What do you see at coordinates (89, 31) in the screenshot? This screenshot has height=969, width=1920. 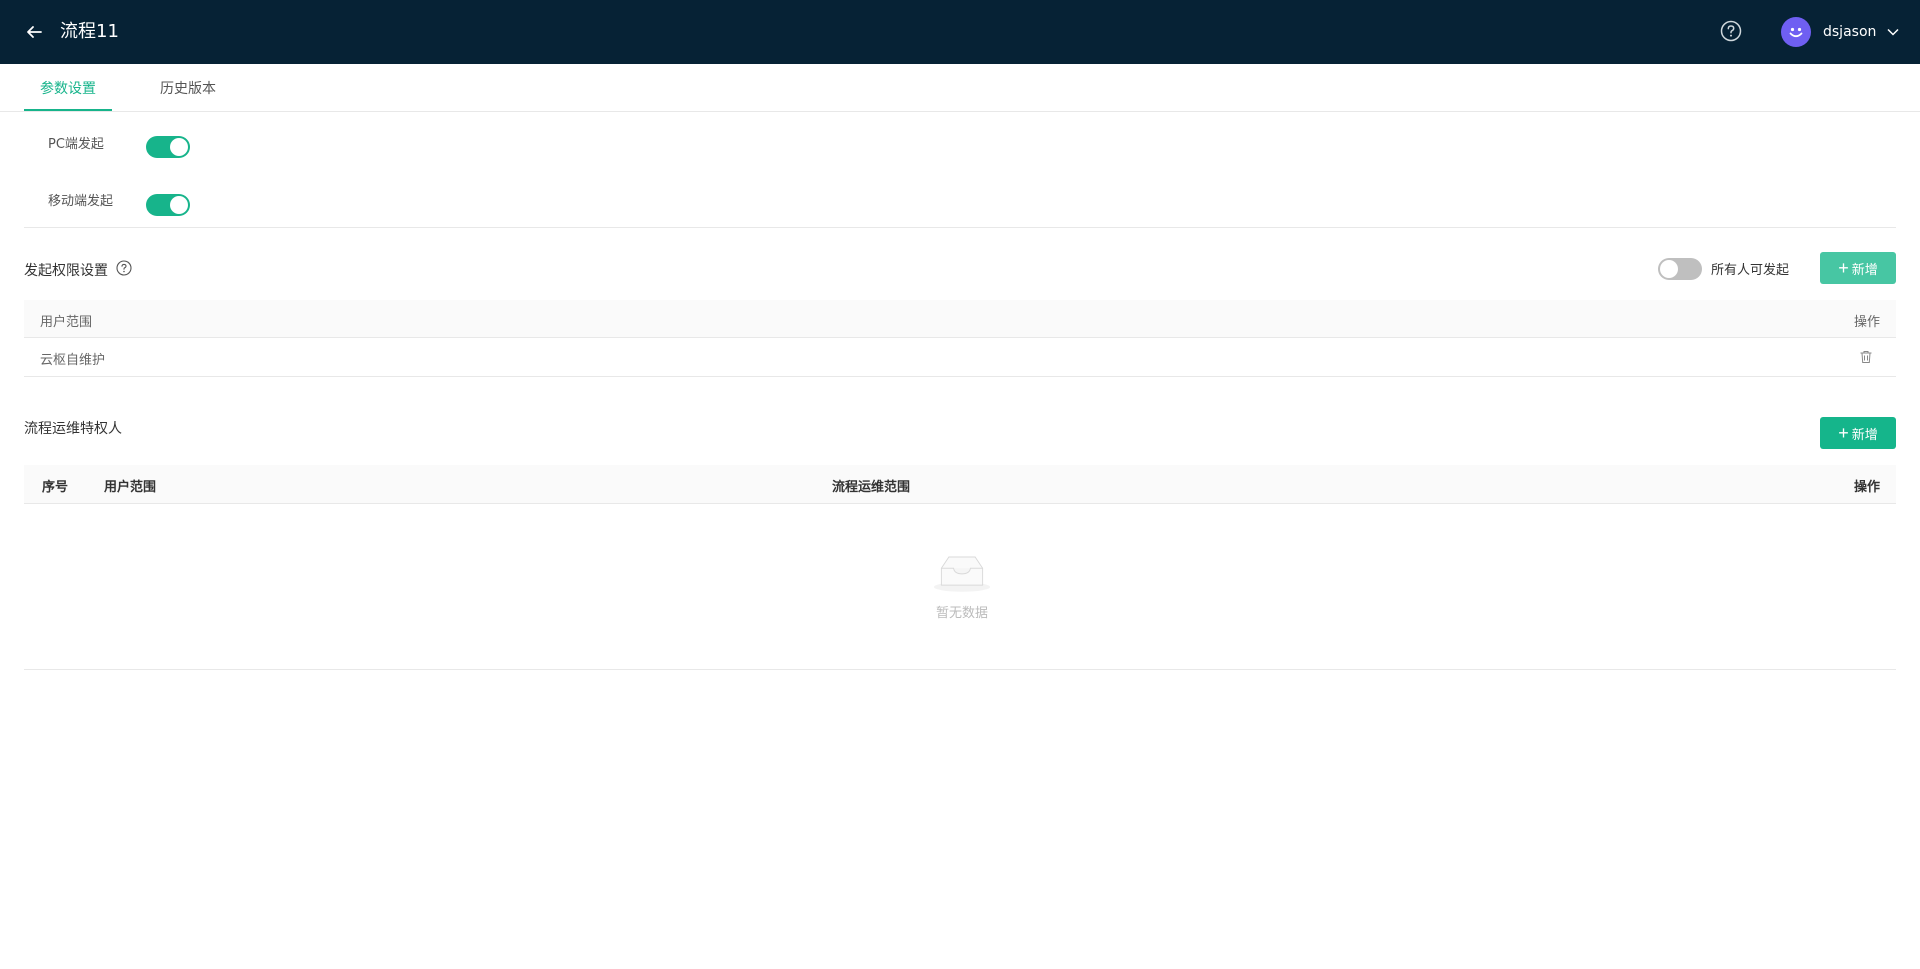 I see `page-title: 流程11` at bounding box center [89, 31].